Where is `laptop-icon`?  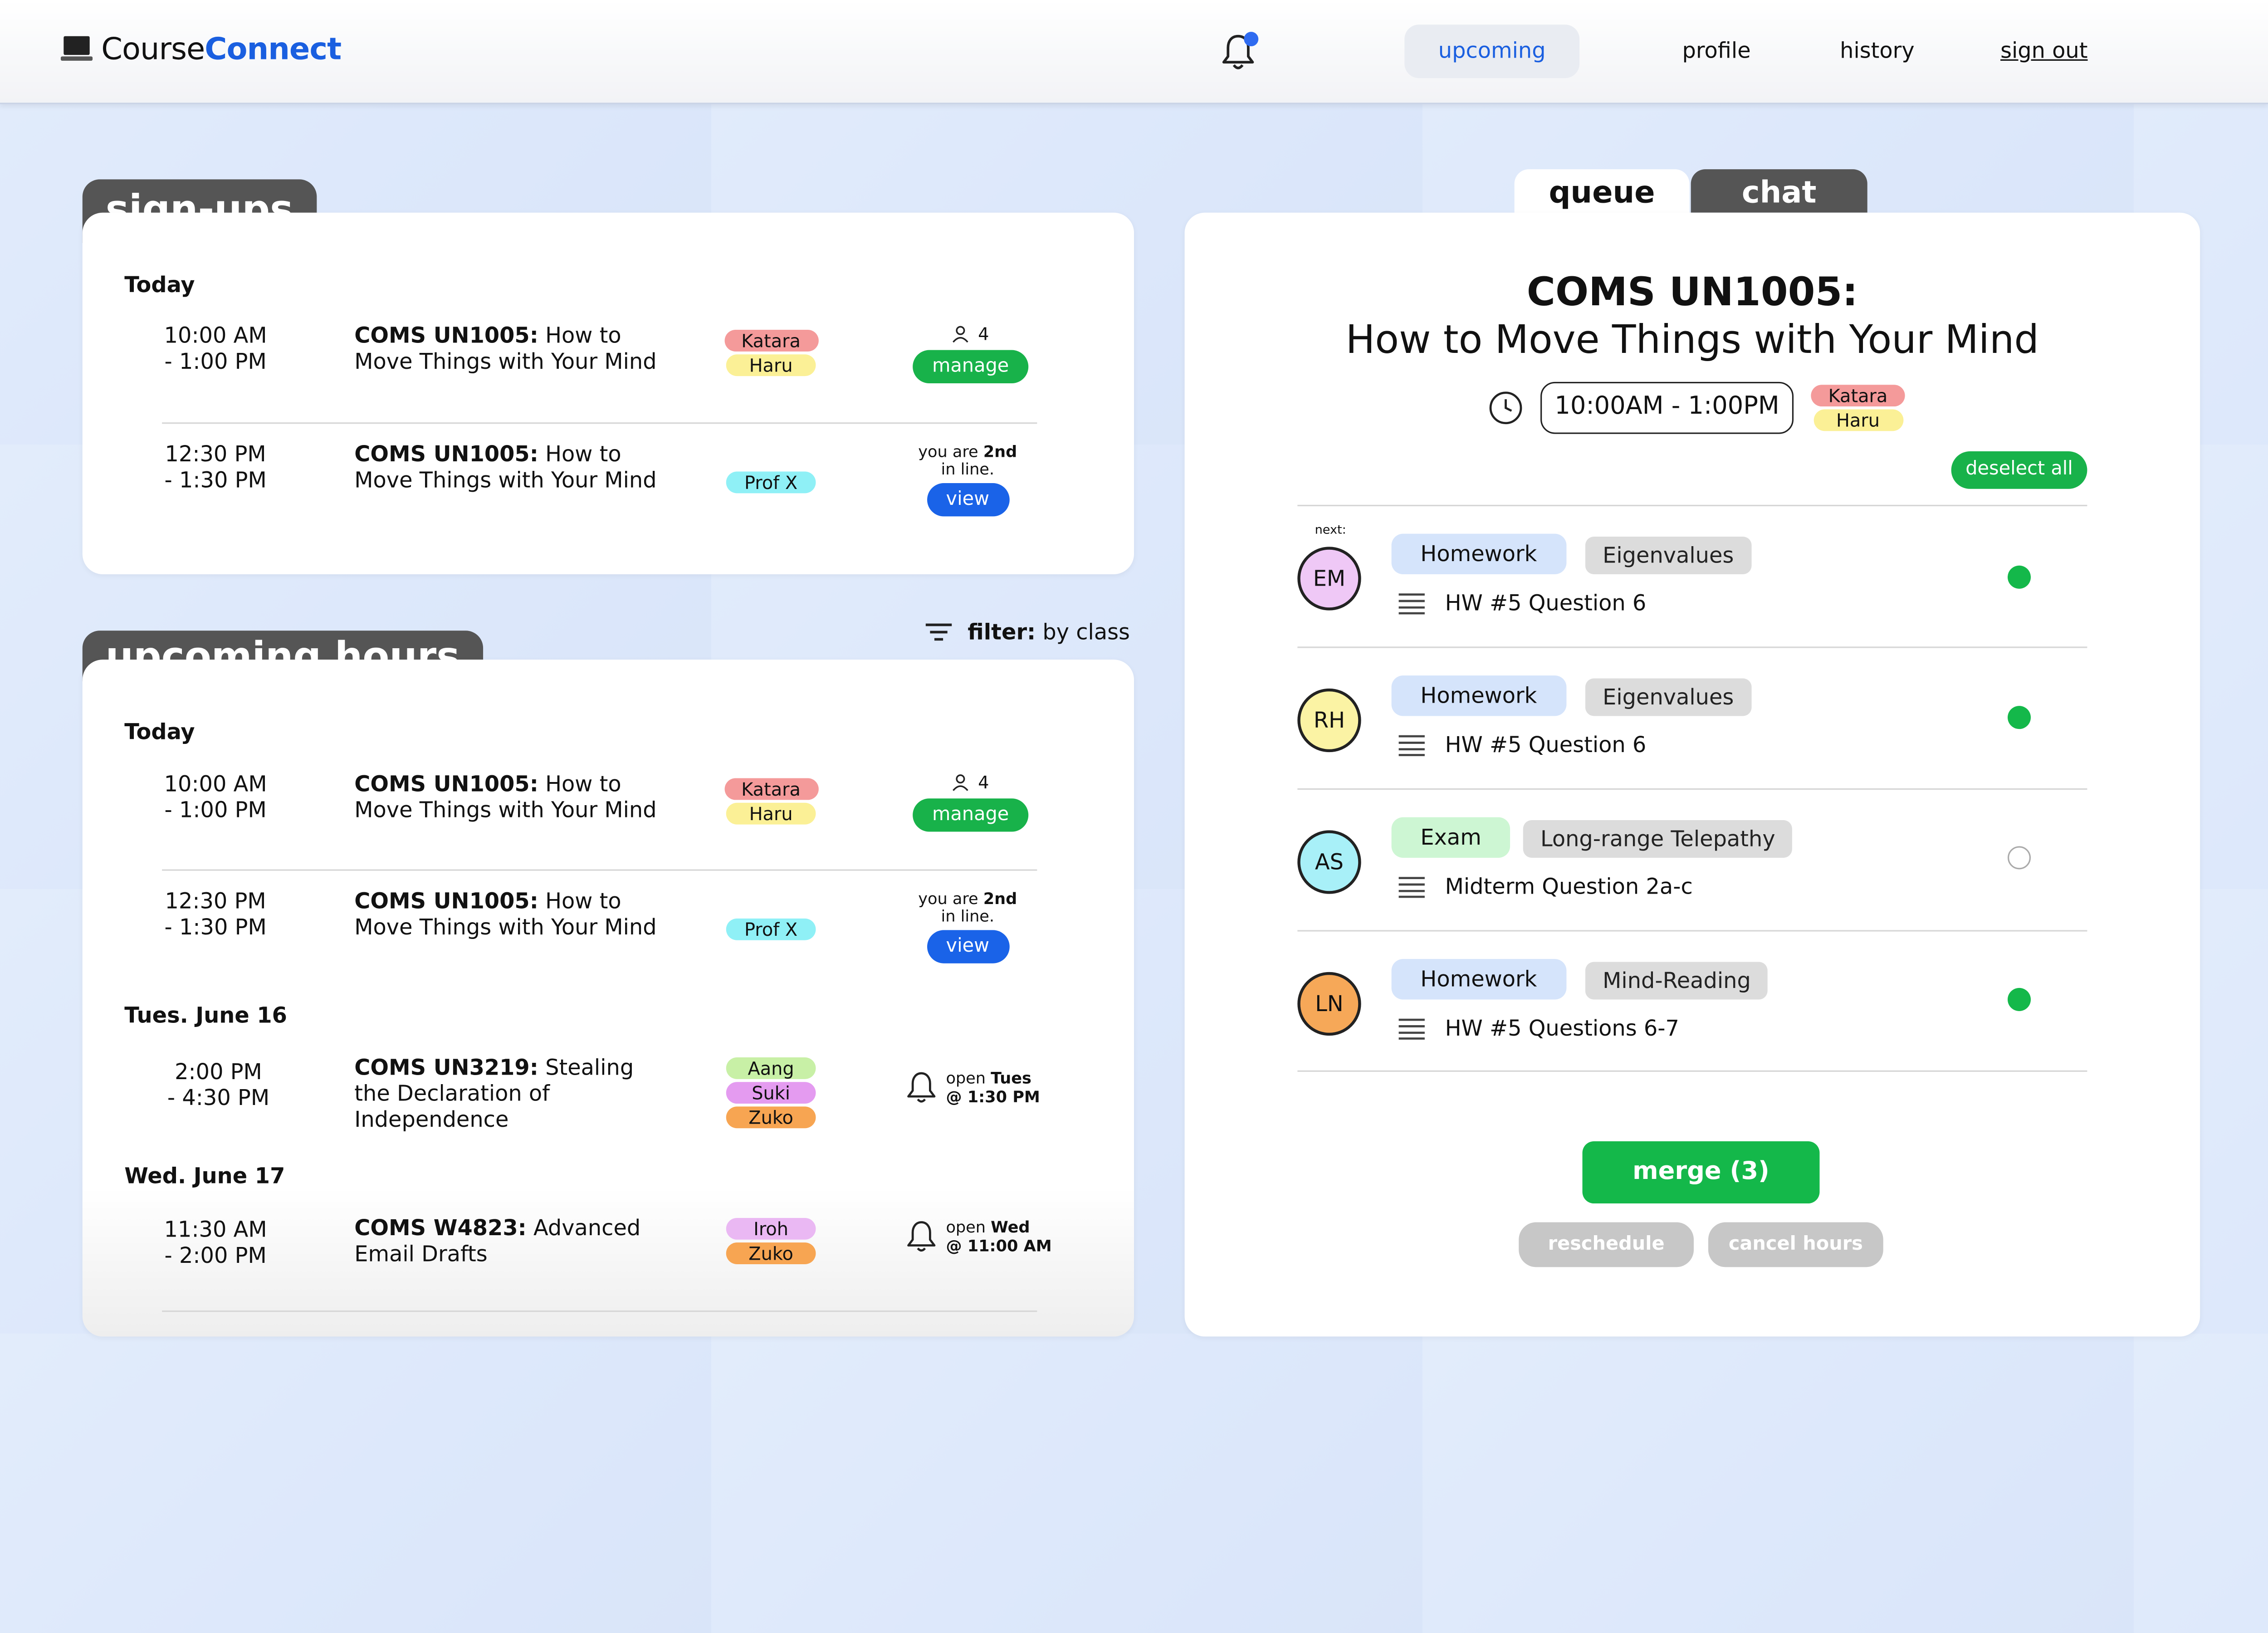
laptop-icon is located at coordinates (77, 49).